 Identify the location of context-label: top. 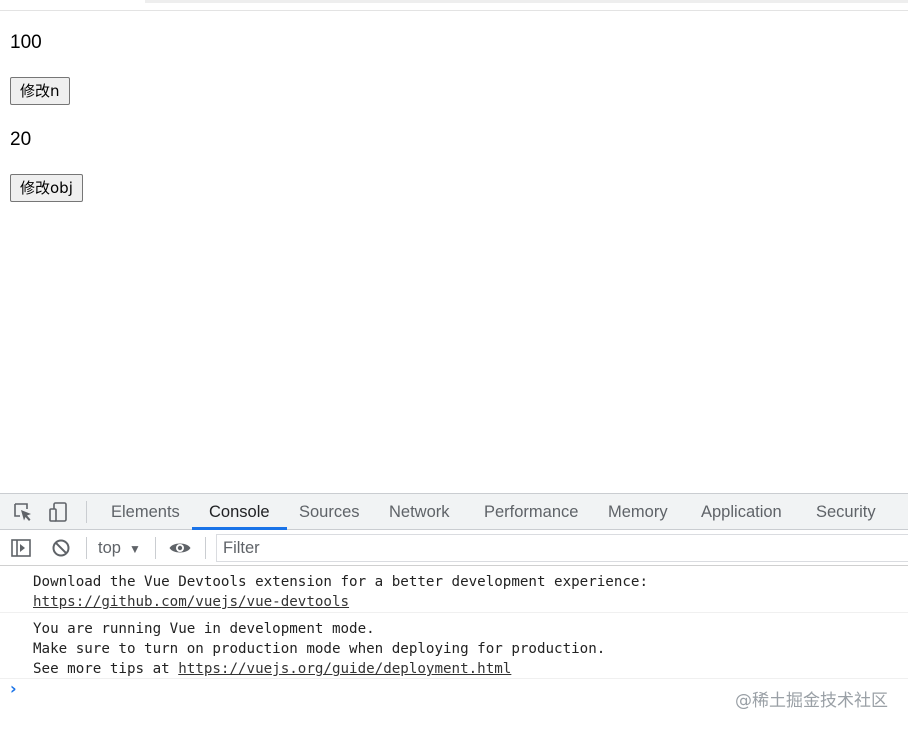
(109, 548).